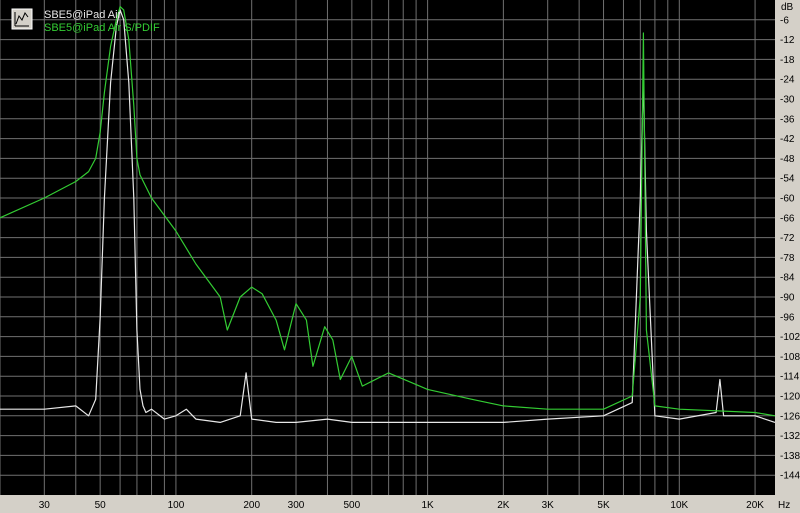 This screenshot has height=513, width=800. What do you see at coordinates (787, 199) in the screenshot?
I see `y-tick-label: -60` at bounding box center [787, 199].